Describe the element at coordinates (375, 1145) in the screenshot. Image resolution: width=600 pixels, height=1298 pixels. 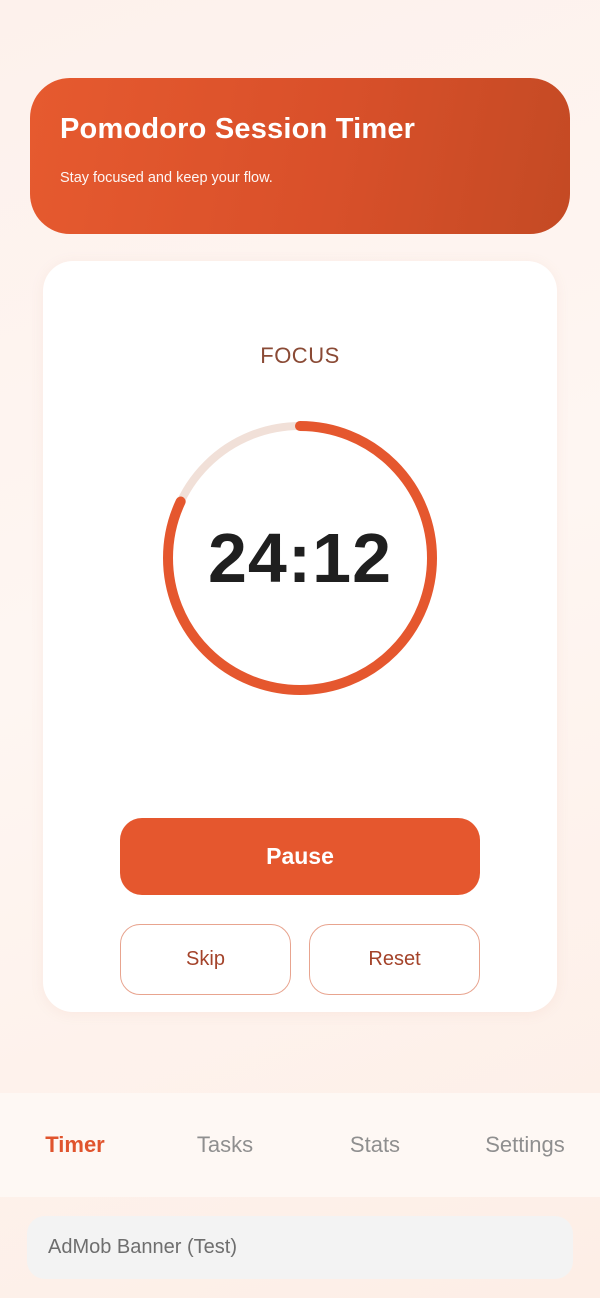
I see `tab-stats: Stats` at that location.